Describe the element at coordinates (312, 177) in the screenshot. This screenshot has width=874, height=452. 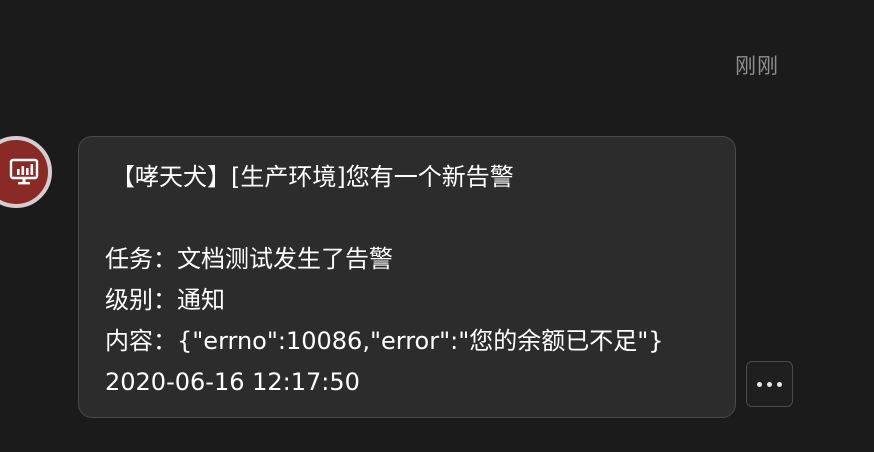
I see `alert-title: 【哮天犬】[生产环境]您有一个新告警` at that location.